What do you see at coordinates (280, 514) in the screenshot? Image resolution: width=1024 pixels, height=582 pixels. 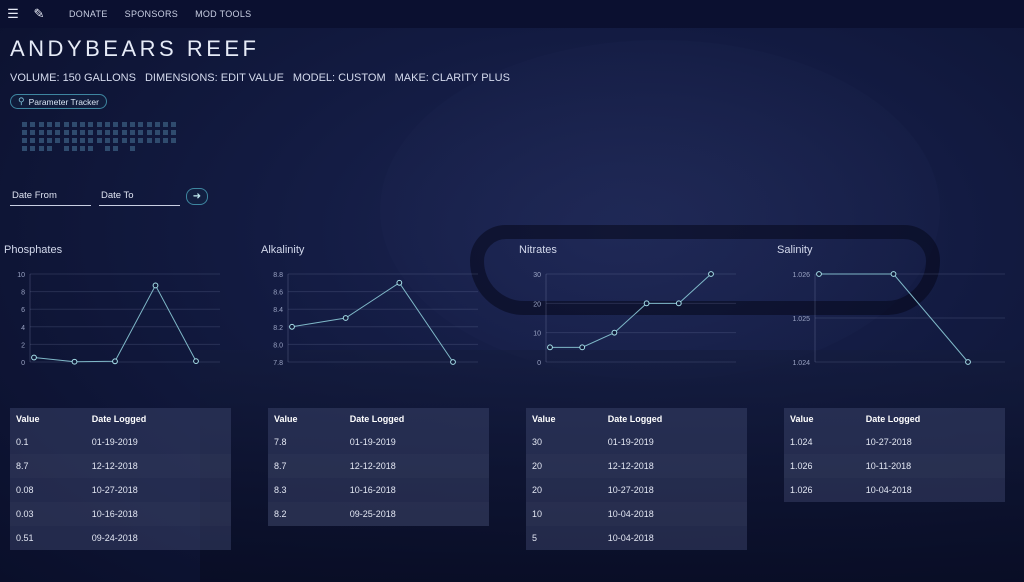 I see `value-cell: 8.2` at bounding box center [280, 514].